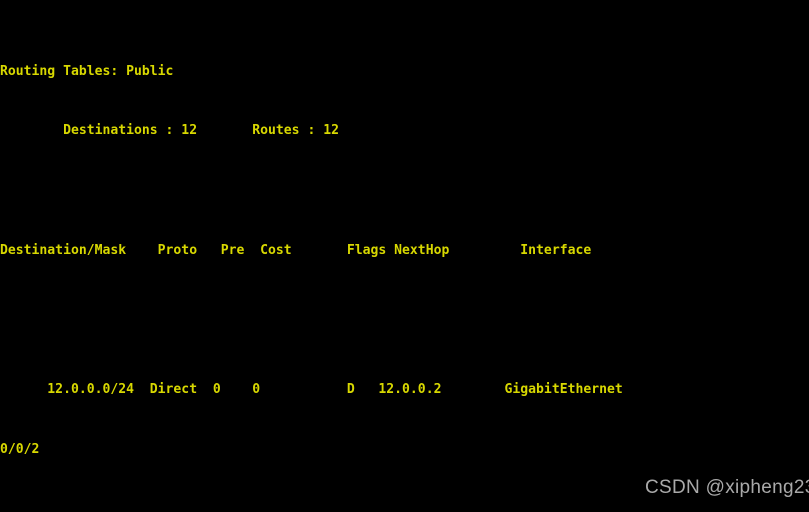 The width and height of the screenshot is (809, 512). I want to click on table-row-wrap: 0/0/2, so click(20, 449).